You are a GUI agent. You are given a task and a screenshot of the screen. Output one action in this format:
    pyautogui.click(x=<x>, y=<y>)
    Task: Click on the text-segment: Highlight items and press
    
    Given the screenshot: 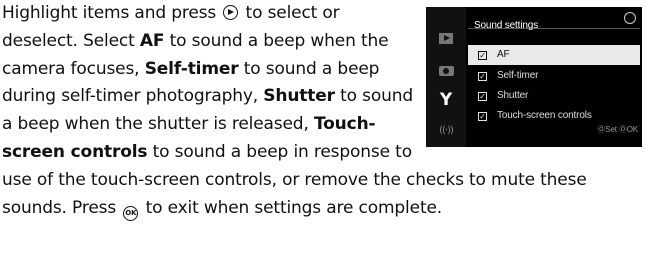 What is the action you would take?
    pyautogui.click(x=112, y=13)
    